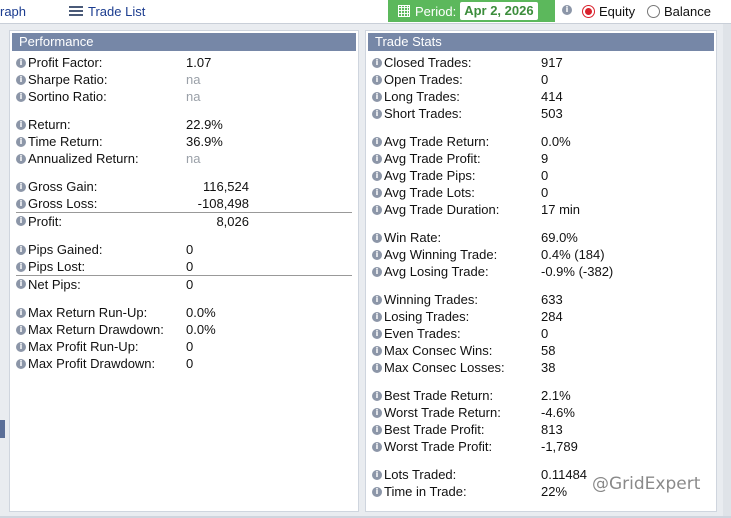 Image resolution: width=731 pixels, height=518 pixels. I want to click on stat-value: -4.6%, so click(558, 412).